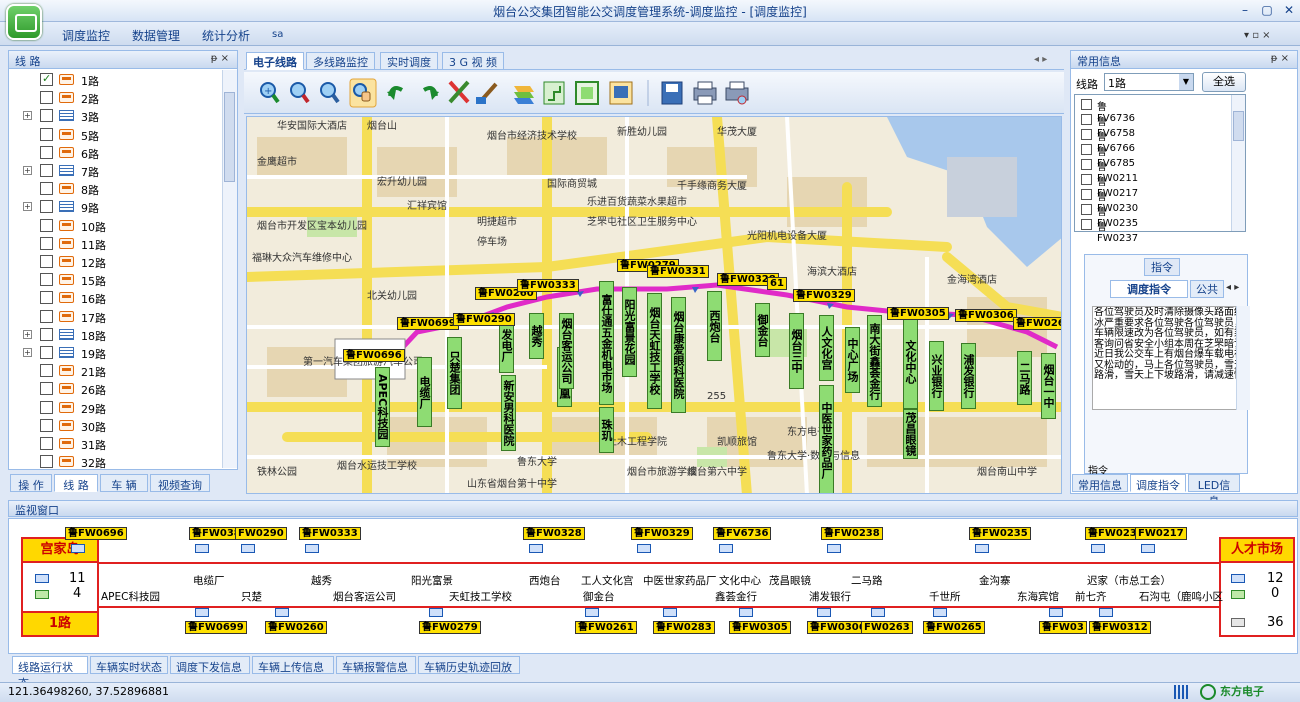 This screenshot has width=1300, height=702. What do you see at coordinates (31, 483) in the screenshot?
I see `tab-operation: 操 作` at bounding box center [31, 483].